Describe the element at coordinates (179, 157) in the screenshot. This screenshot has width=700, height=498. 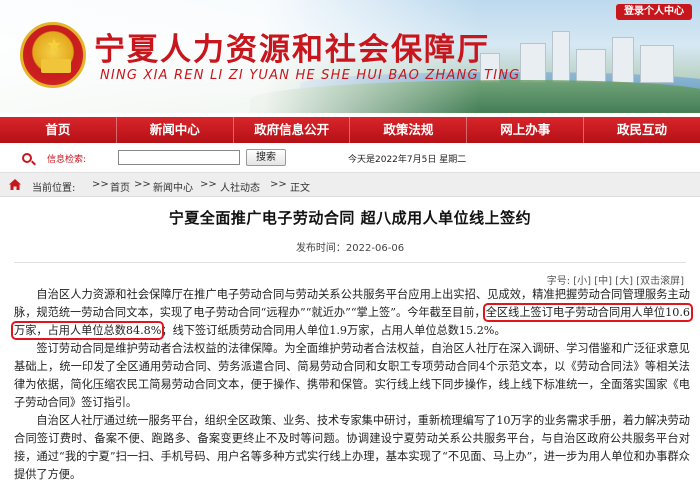
I see `search-input` at that location.